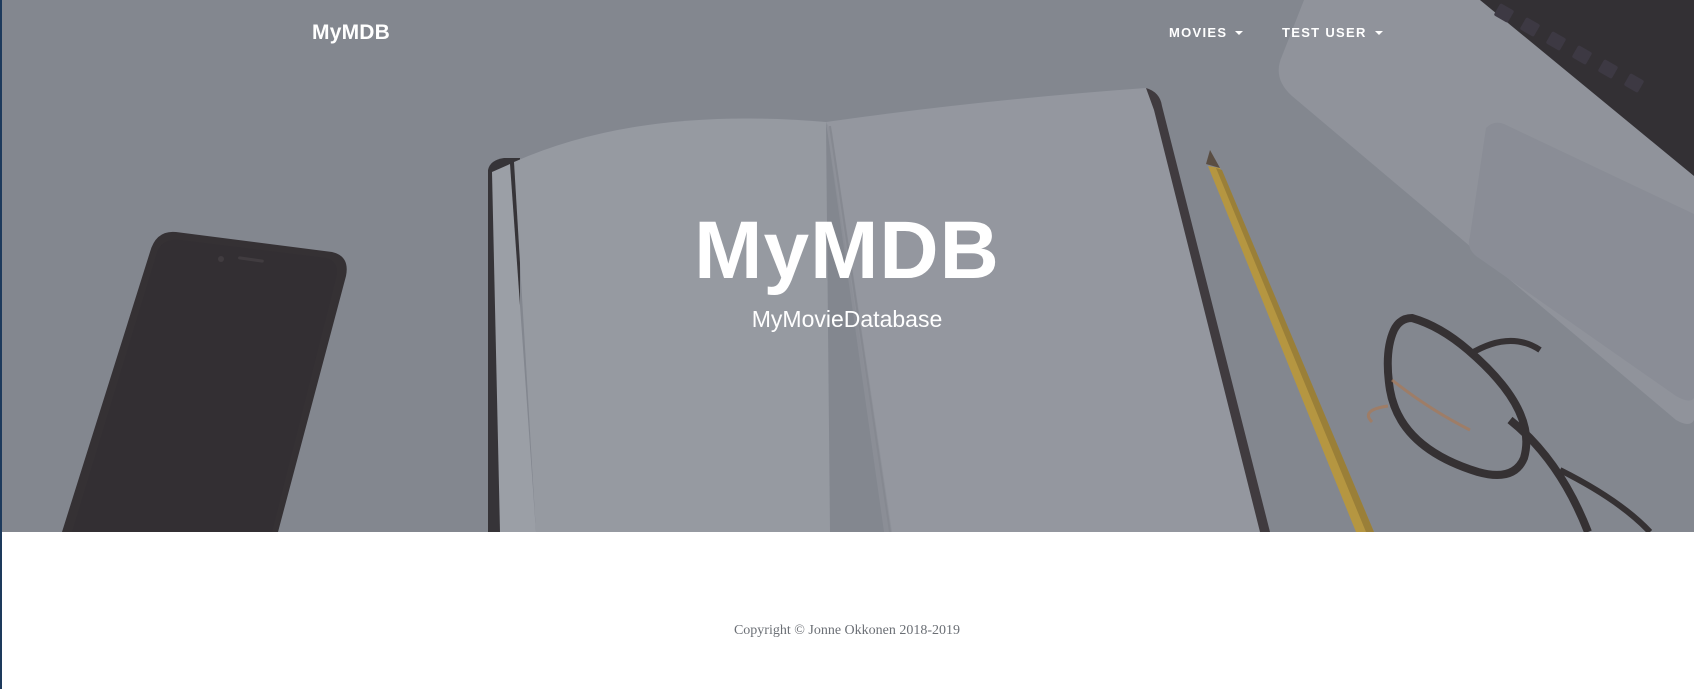 The height and width of the screenshot is (689, 1694). I want to click on hero-heading: MyMDB, so click(847, 250).